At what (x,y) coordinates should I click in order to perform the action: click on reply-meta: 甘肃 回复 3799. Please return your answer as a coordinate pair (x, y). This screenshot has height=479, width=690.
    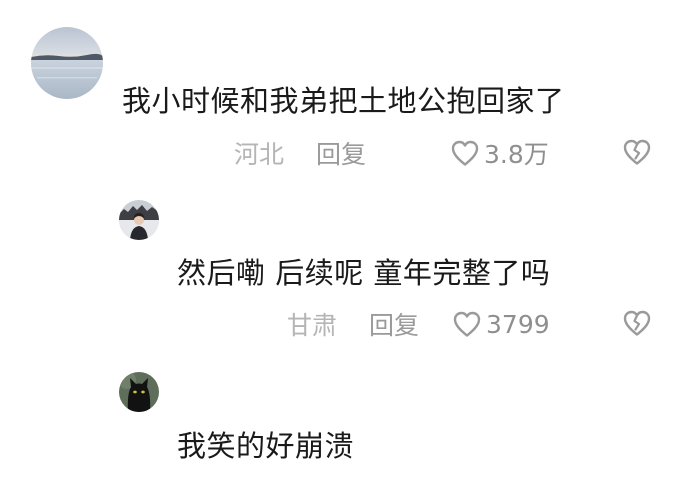
    Looking at the image, I should click on (418, 324).